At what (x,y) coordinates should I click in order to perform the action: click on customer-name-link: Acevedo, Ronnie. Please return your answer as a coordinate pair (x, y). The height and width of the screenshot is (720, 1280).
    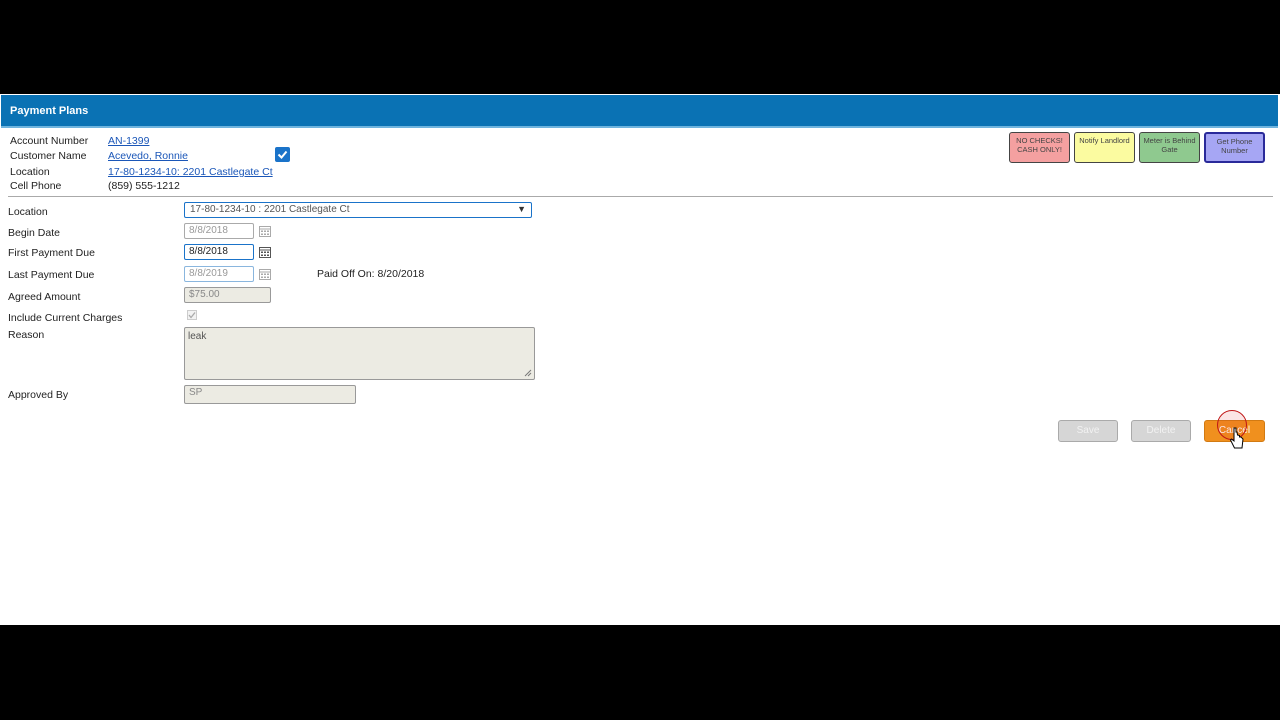
    Looking at the image, I should click on (148, 156).